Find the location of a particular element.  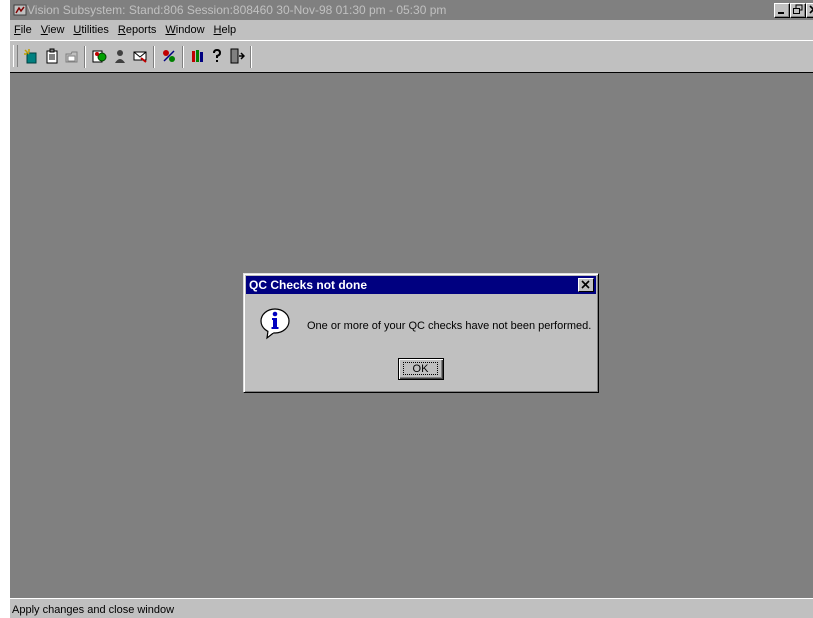

toolbar-grip is located at coordinates (15, 56).